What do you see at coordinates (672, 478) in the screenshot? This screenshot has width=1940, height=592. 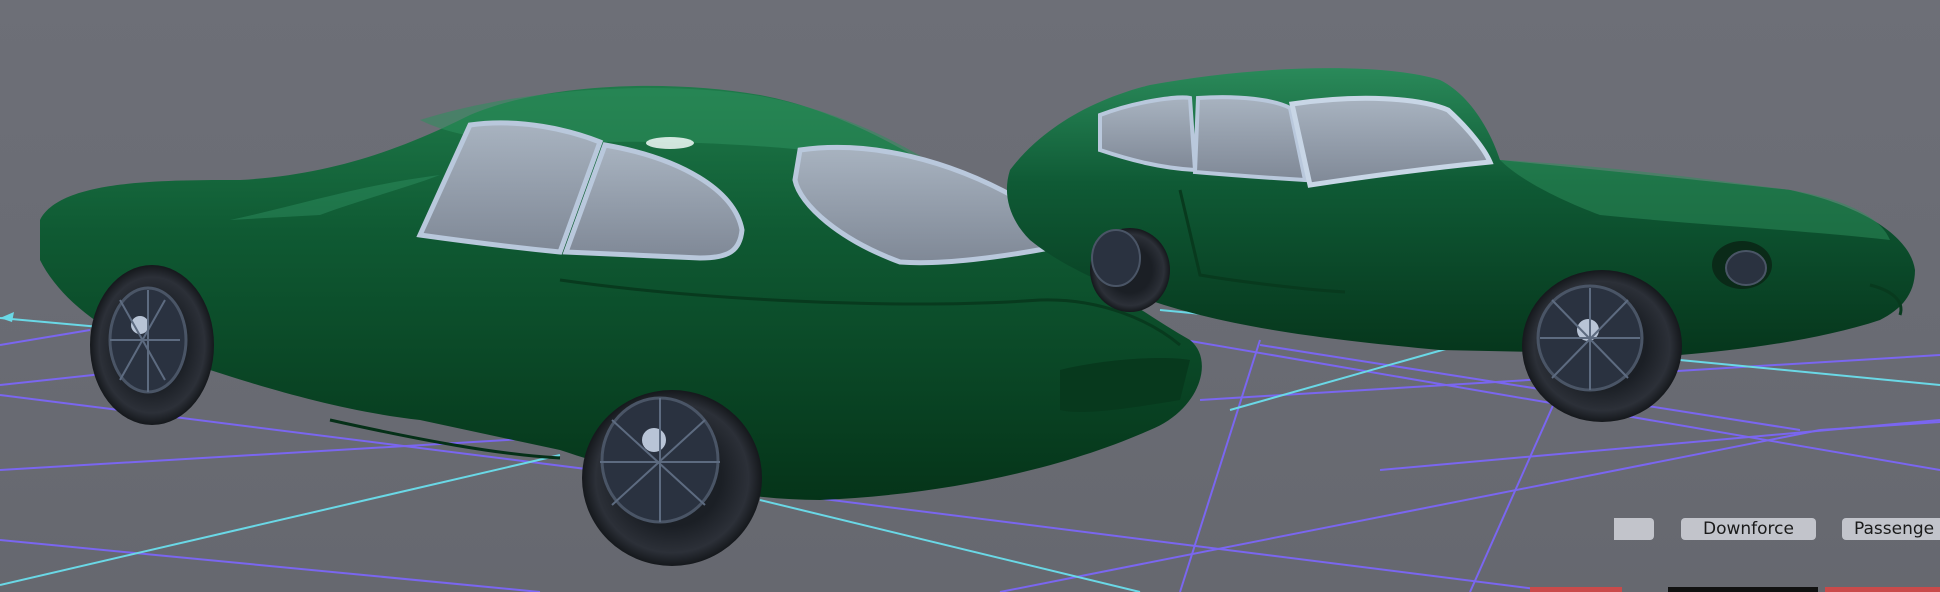 I see `wheel-rear-right` at bounding box center [672, 478].